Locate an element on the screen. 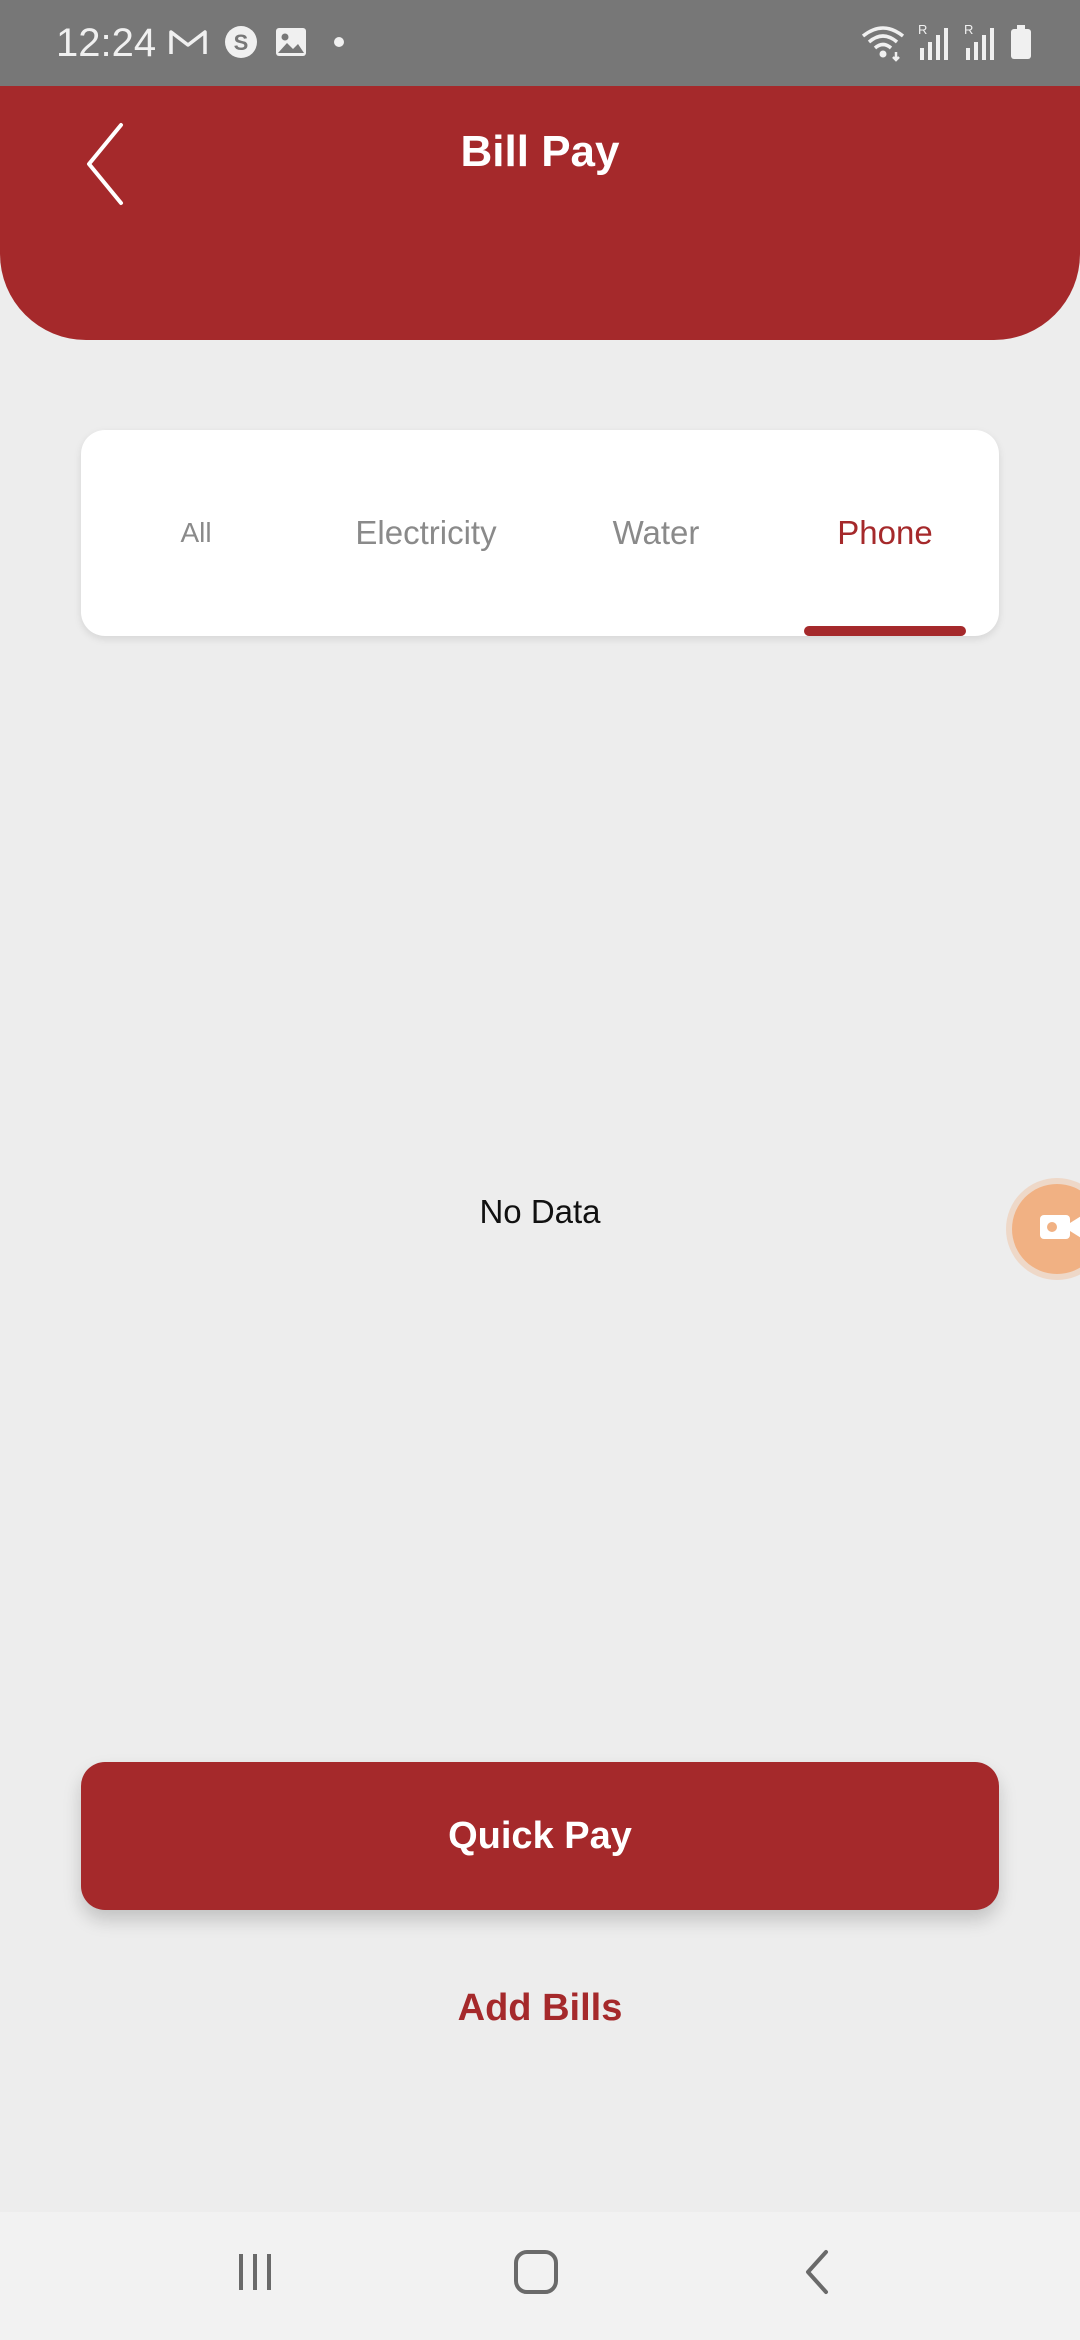 This screenshot has width=1080, height=2340. recents-button is located at coordinates (255, 2274).